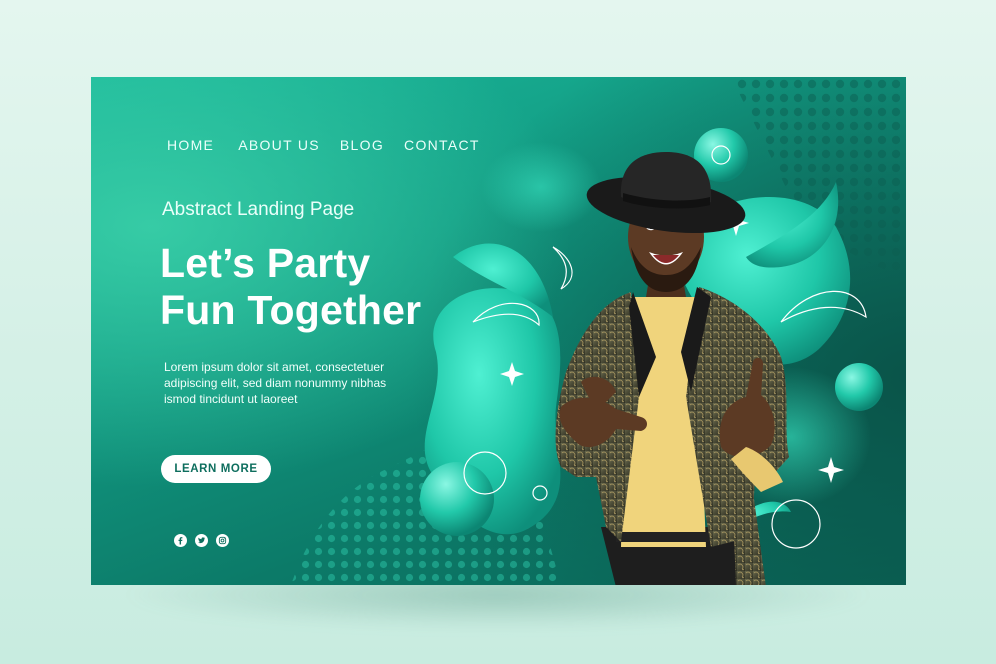  I want to click on main-nav: HOME ABOUT US BLOG CONTACT, so click(333, 145).